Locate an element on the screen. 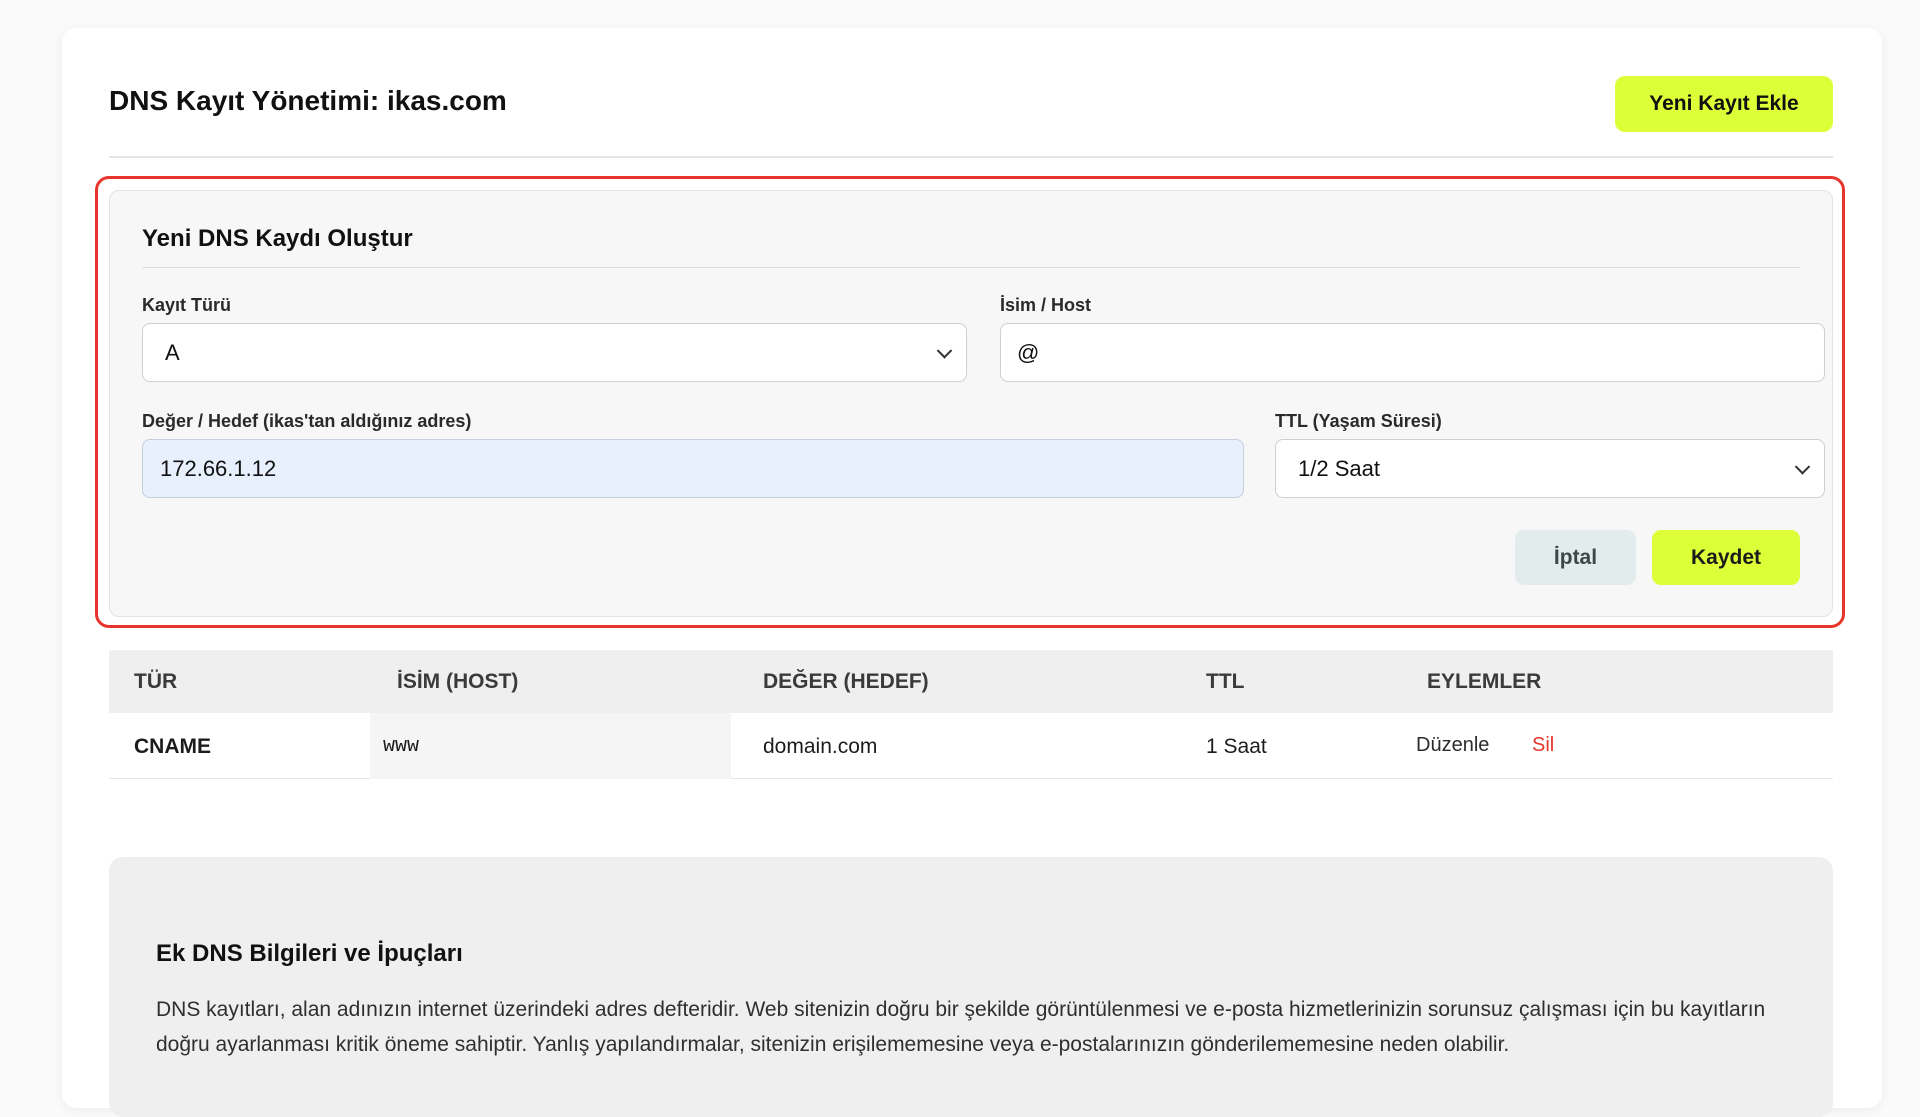 This screenshot has width=1920, height=1117. host-label: İsim / Host is located at coordinates (1046, 305).